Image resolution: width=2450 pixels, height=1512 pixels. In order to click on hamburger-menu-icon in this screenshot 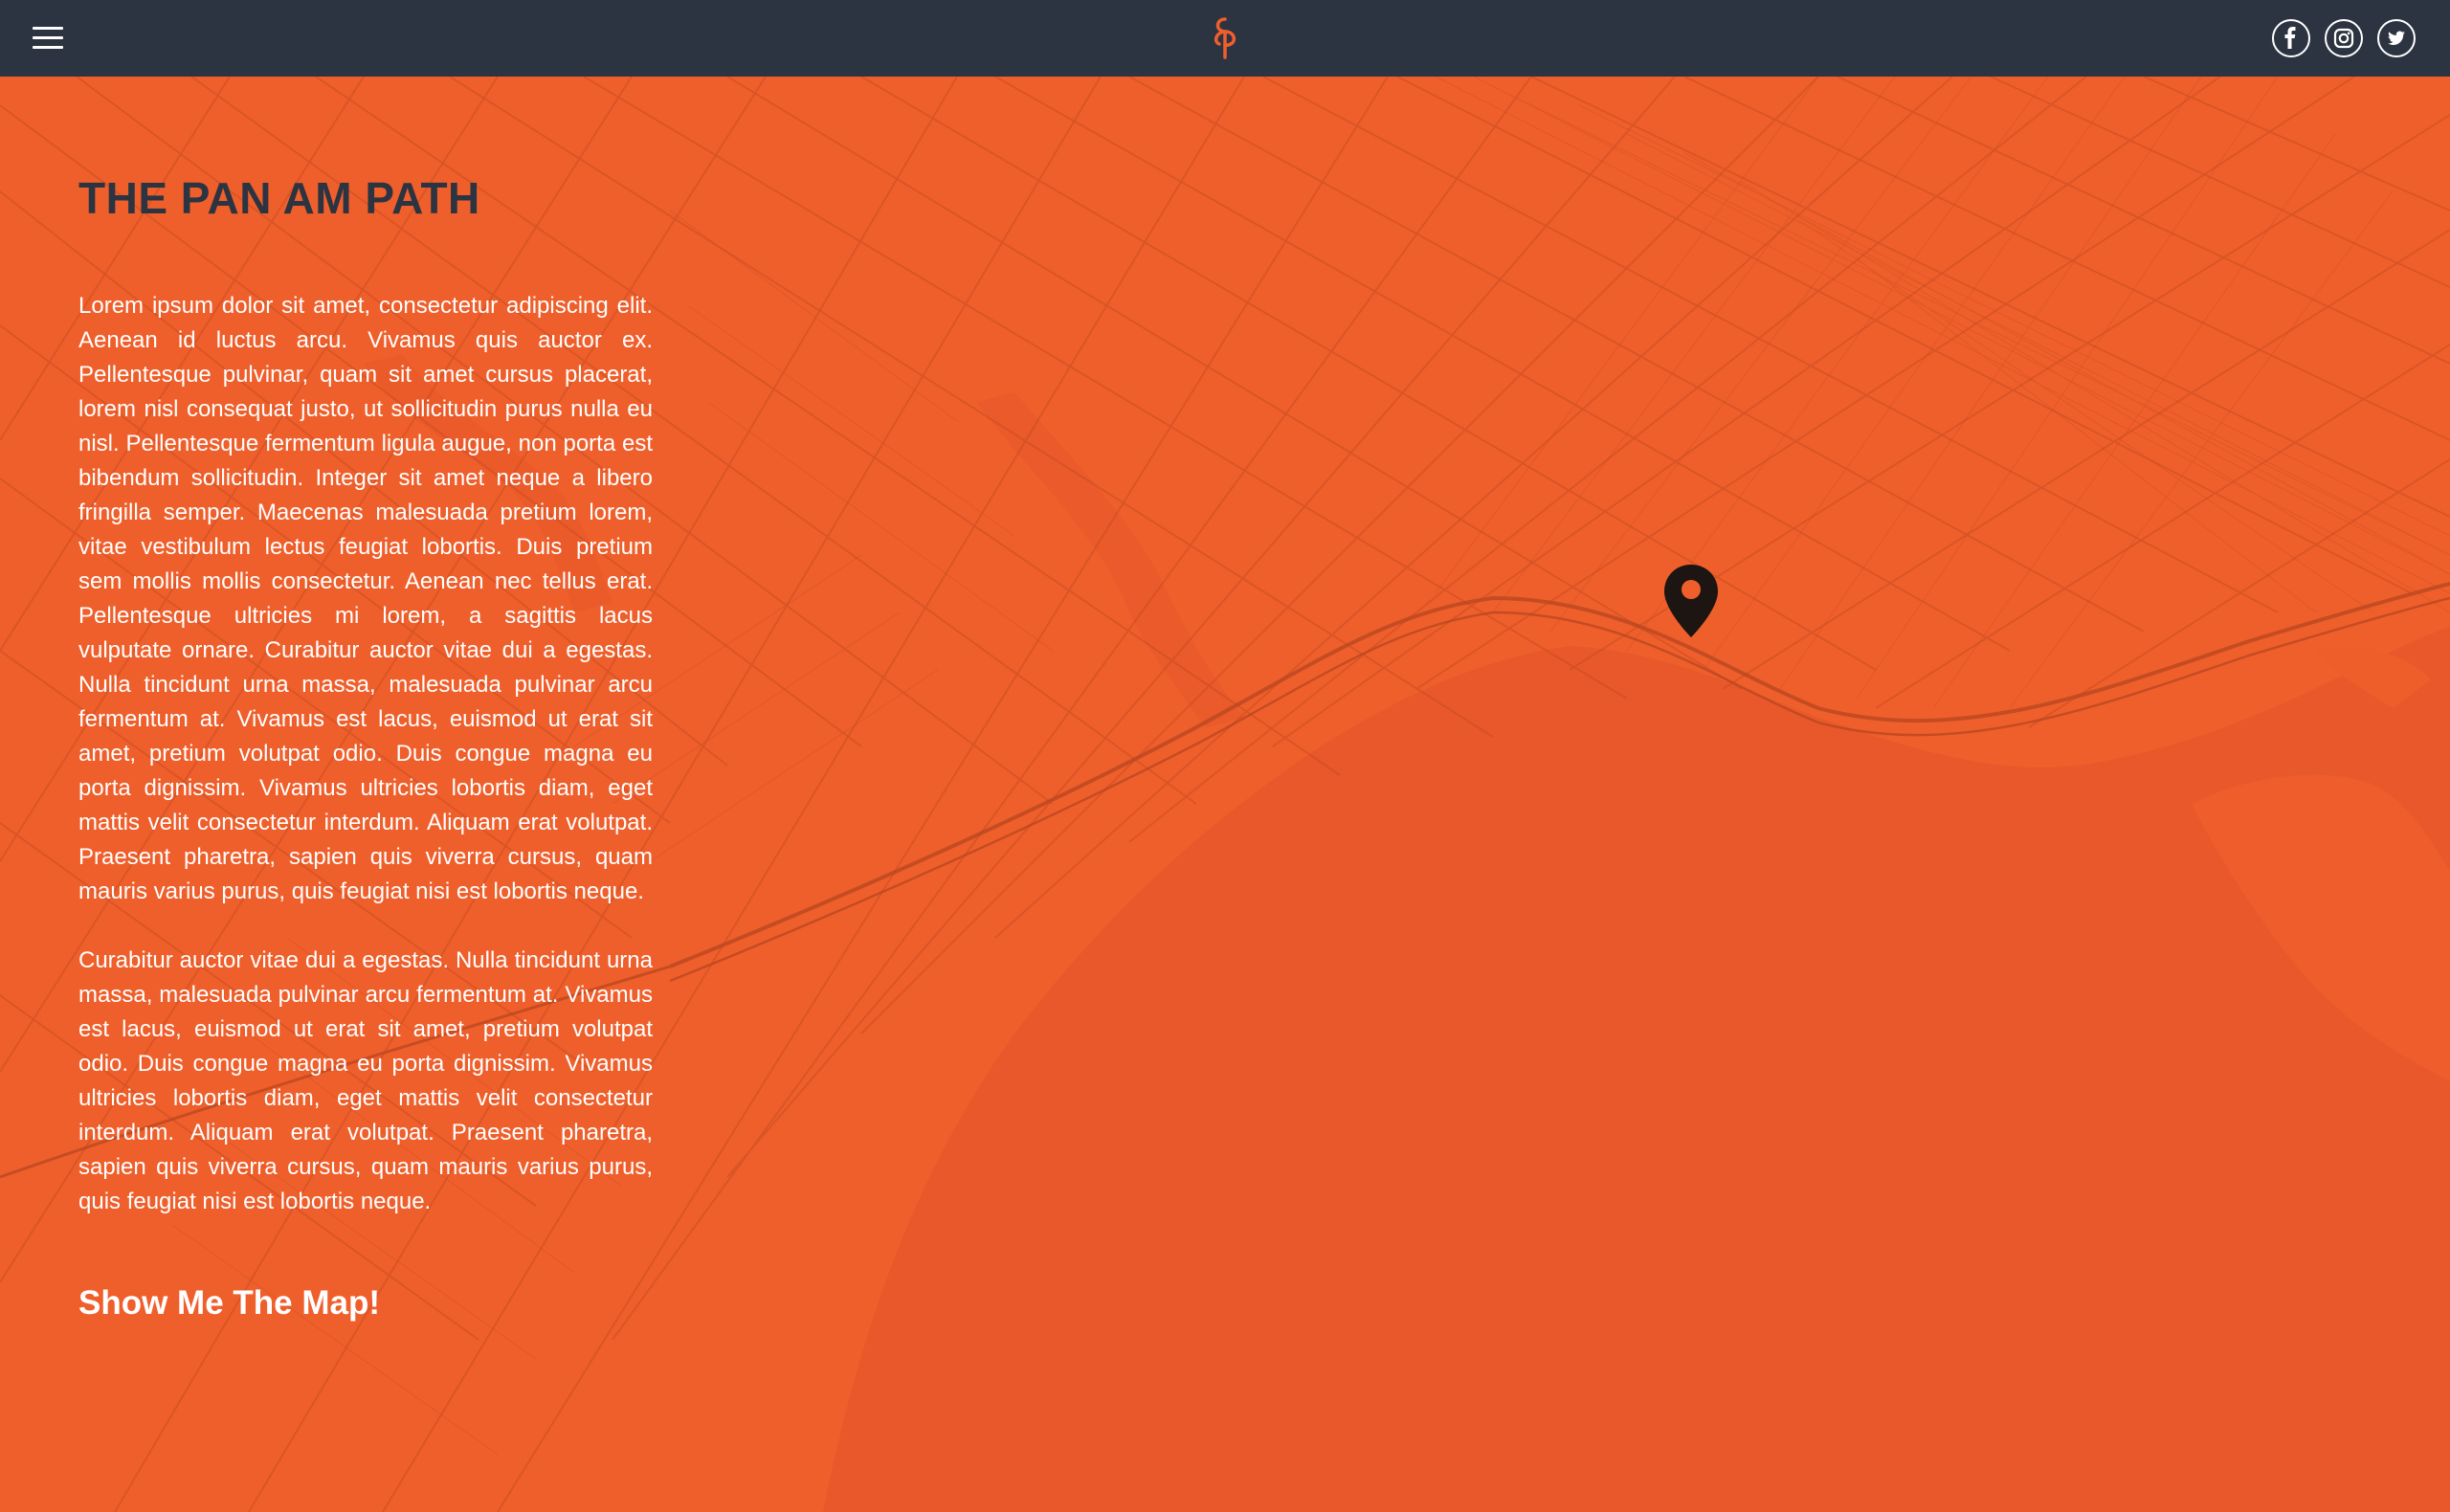, I will do `click(48, 38)`.